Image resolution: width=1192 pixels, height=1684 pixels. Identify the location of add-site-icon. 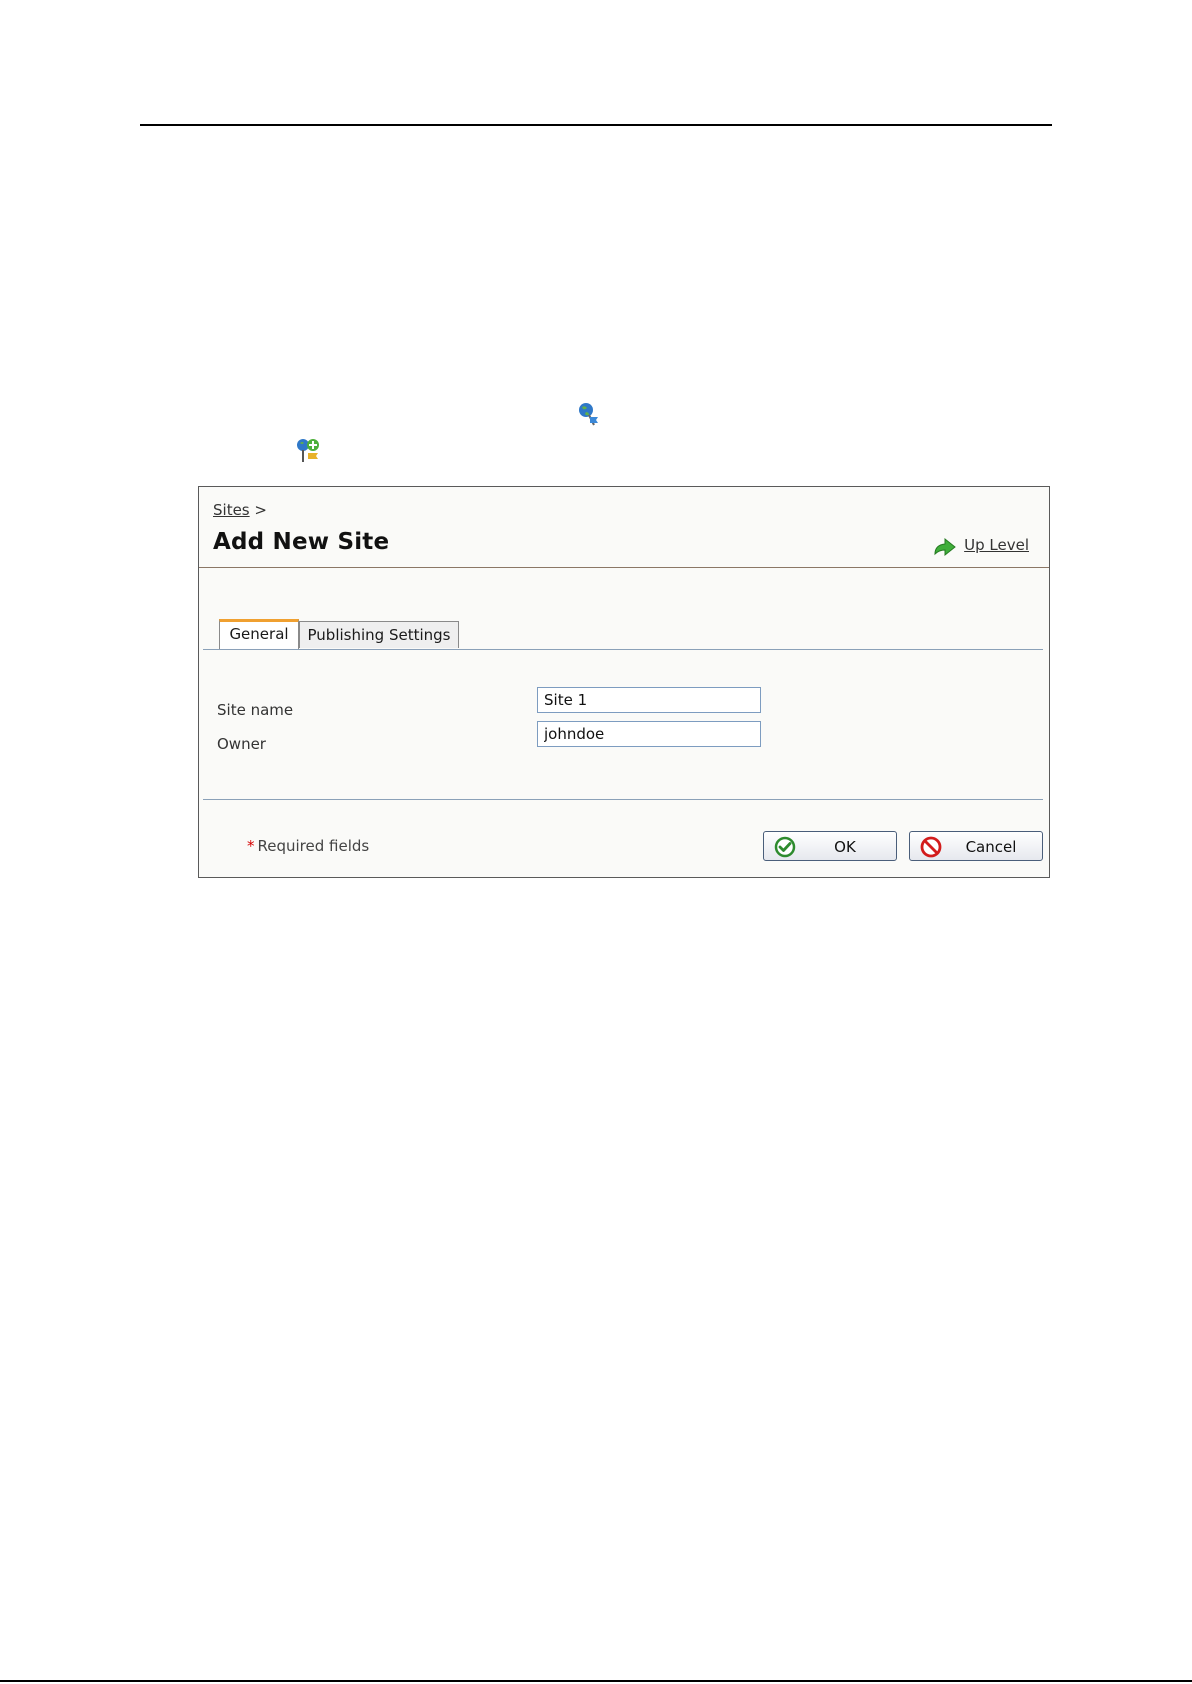
(308, 450).